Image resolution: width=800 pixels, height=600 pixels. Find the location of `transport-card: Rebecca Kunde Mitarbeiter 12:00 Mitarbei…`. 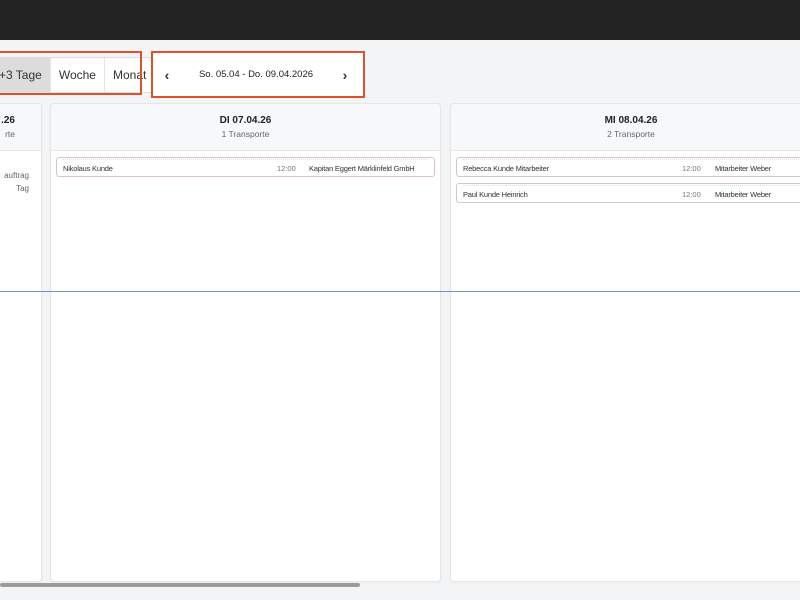

transport-card: Rebecca Kunde Mitarbeiter 12:00 Mitarbei… is located at coordinates (628, 167).